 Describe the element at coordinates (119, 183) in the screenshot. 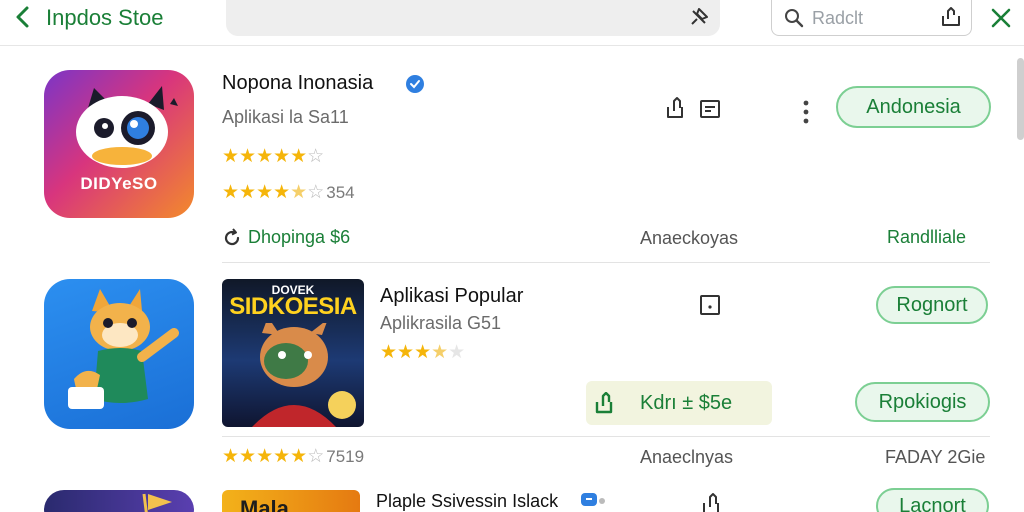

I see `app-icon-label: DIDYeSO` at that location.